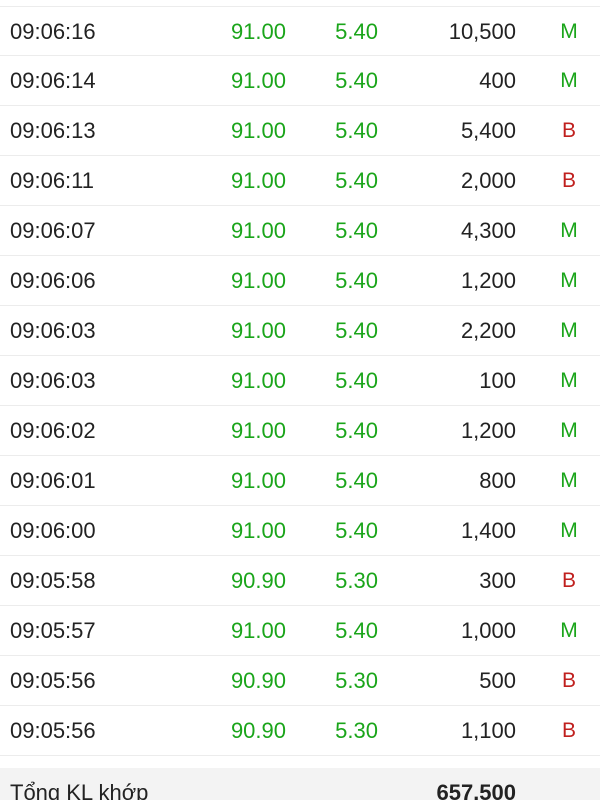  I want to click on trade-row: 09:05:56 90.90 5.30 500 B, so click(300, 681).